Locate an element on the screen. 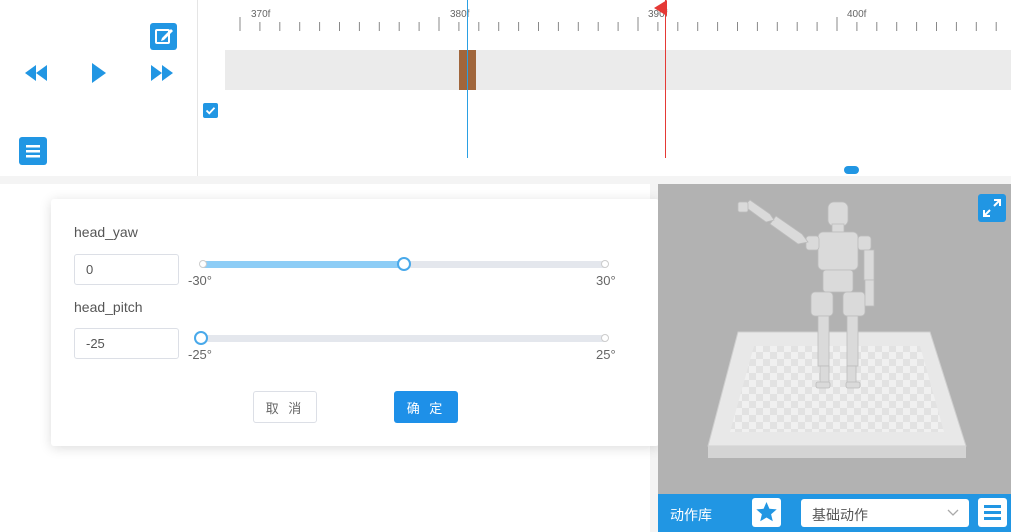  track-checkbox is located at coordinates (210, 110).